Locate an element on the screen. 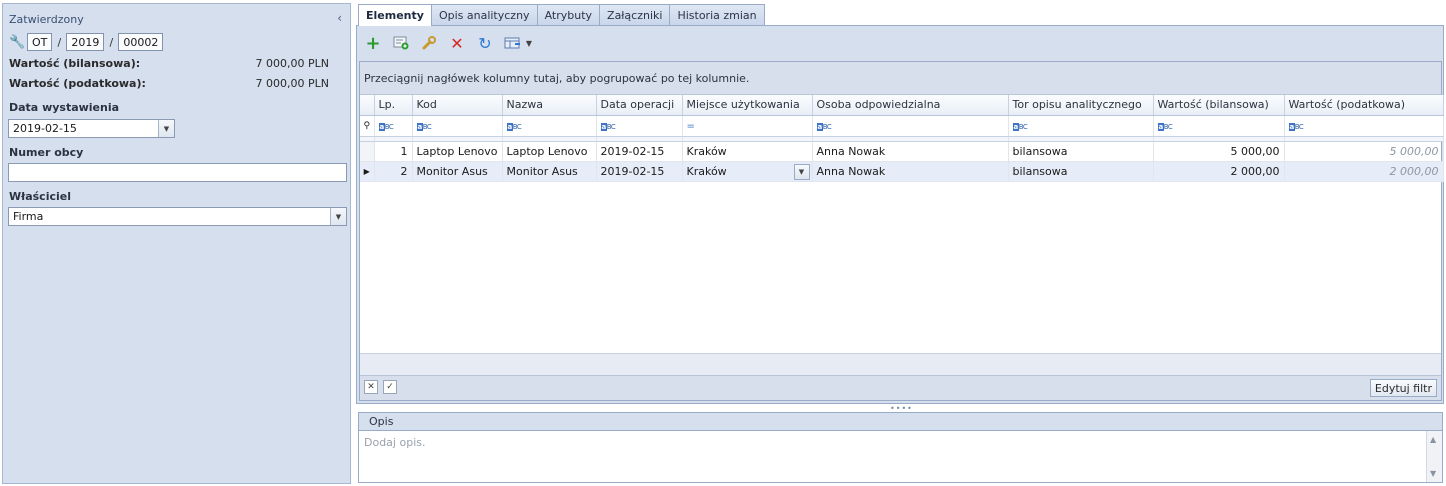  number-year-field: 2019 is located at coordinates (85, 42).